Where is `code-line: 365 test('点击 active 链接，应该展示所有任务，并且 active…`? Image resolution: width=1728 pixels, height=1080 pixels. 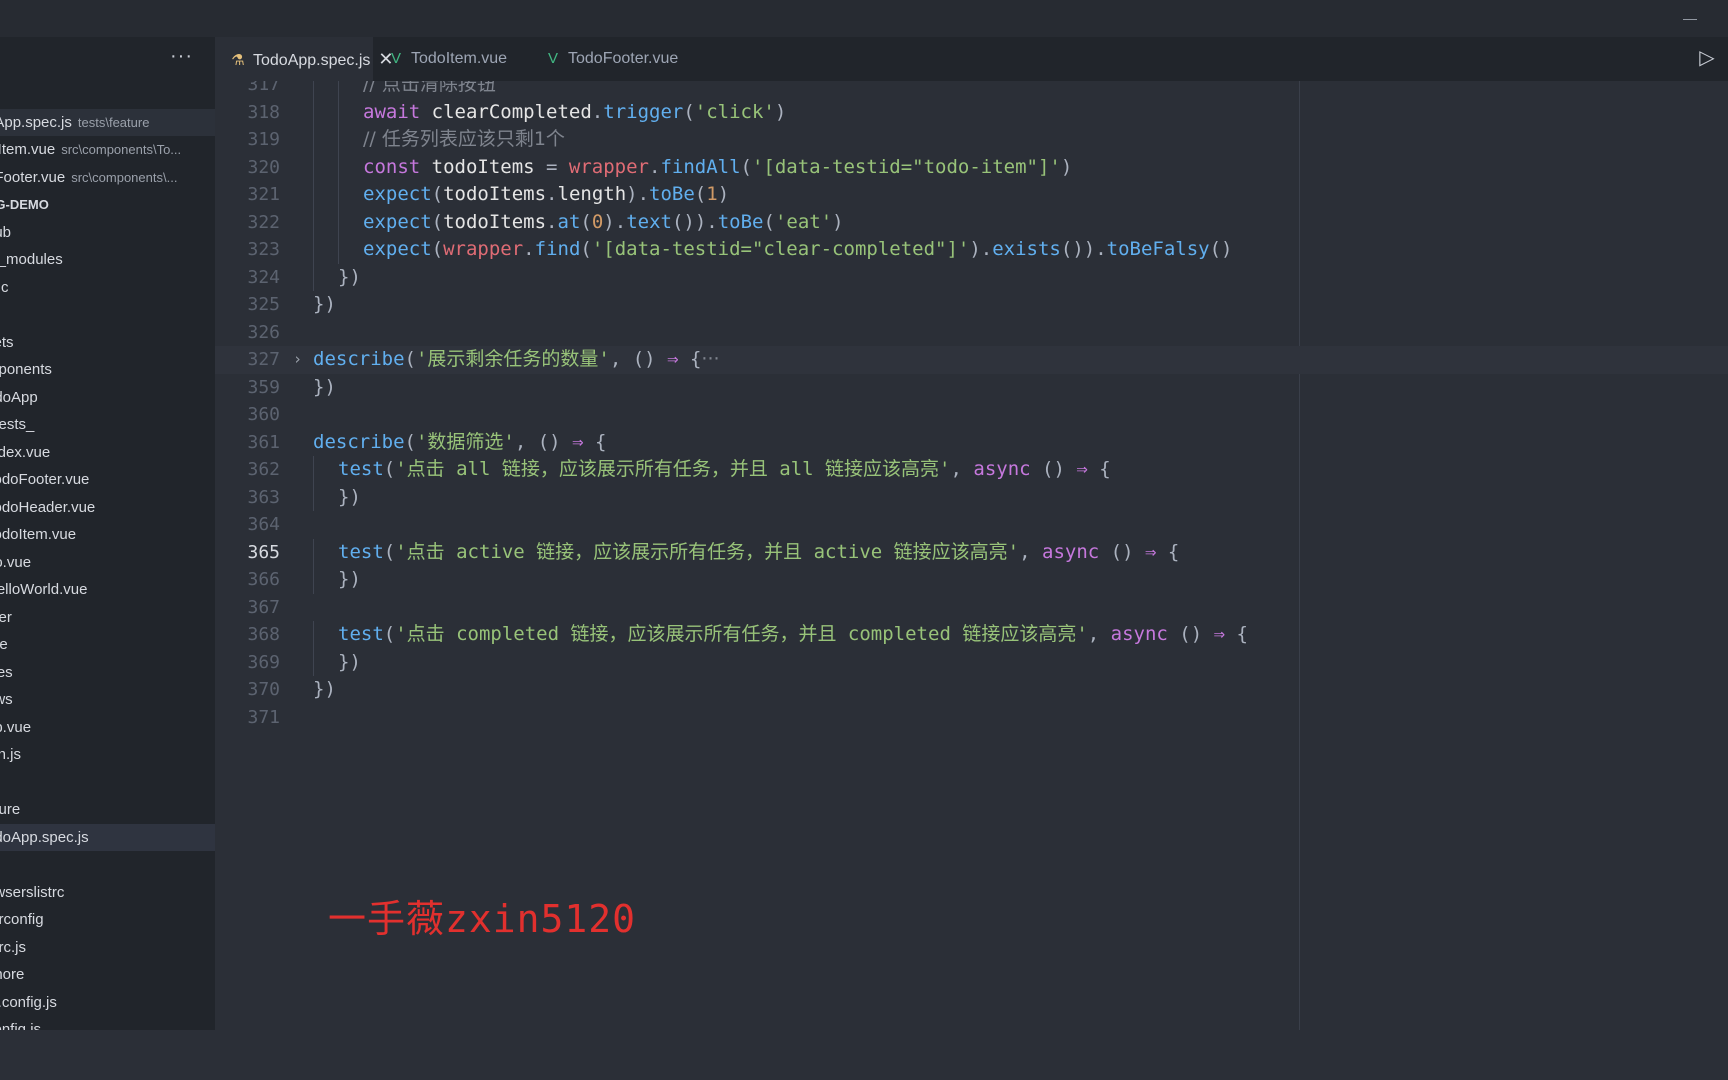
code-line: 365 test('点击 active 链接，应该展示所有任务，并且 active… is located at coordinates (971, 552).